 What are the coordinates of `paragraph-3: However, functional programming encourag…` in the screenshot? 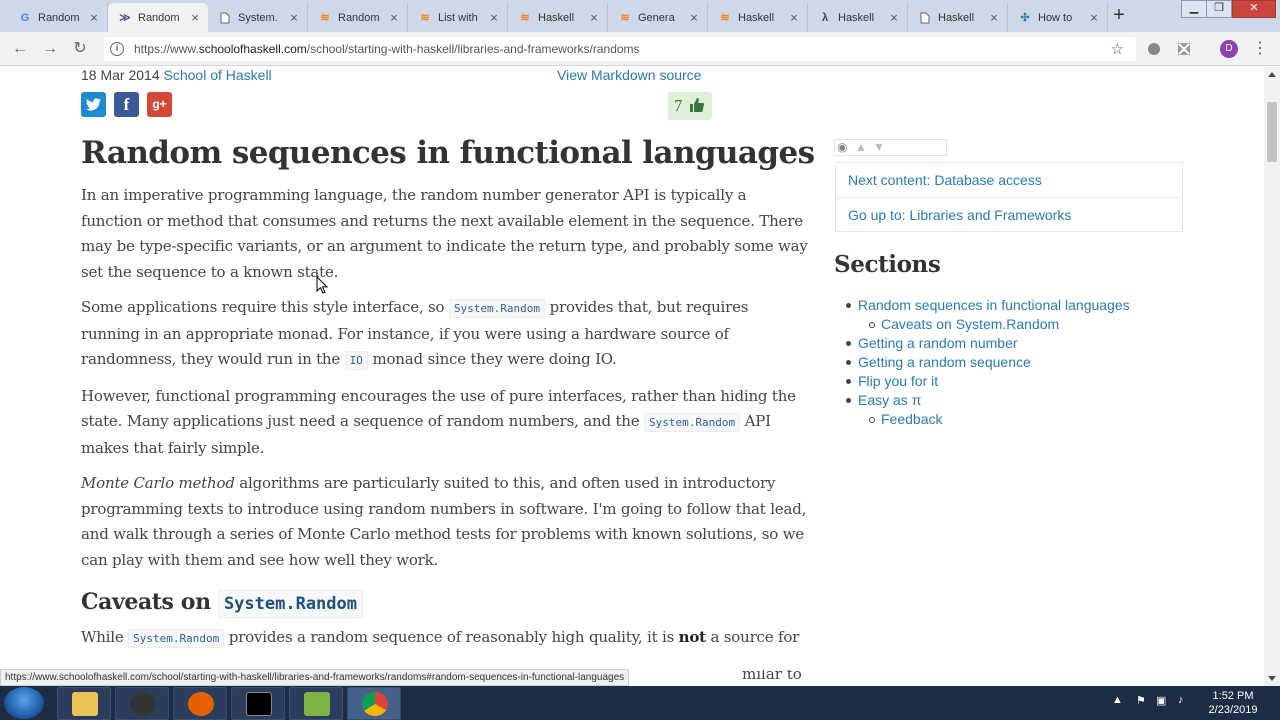 It's located at (438, 421).